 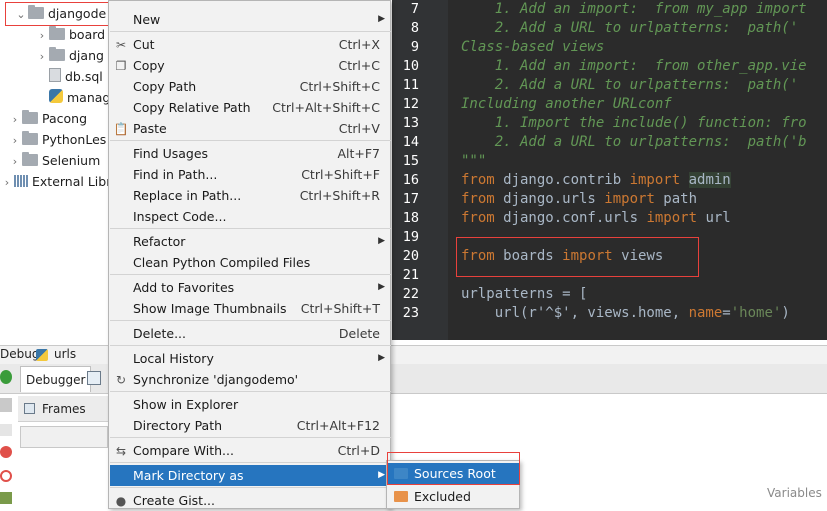 I want to click on code-token: Including another URLconf, so click(x=566, y=104).